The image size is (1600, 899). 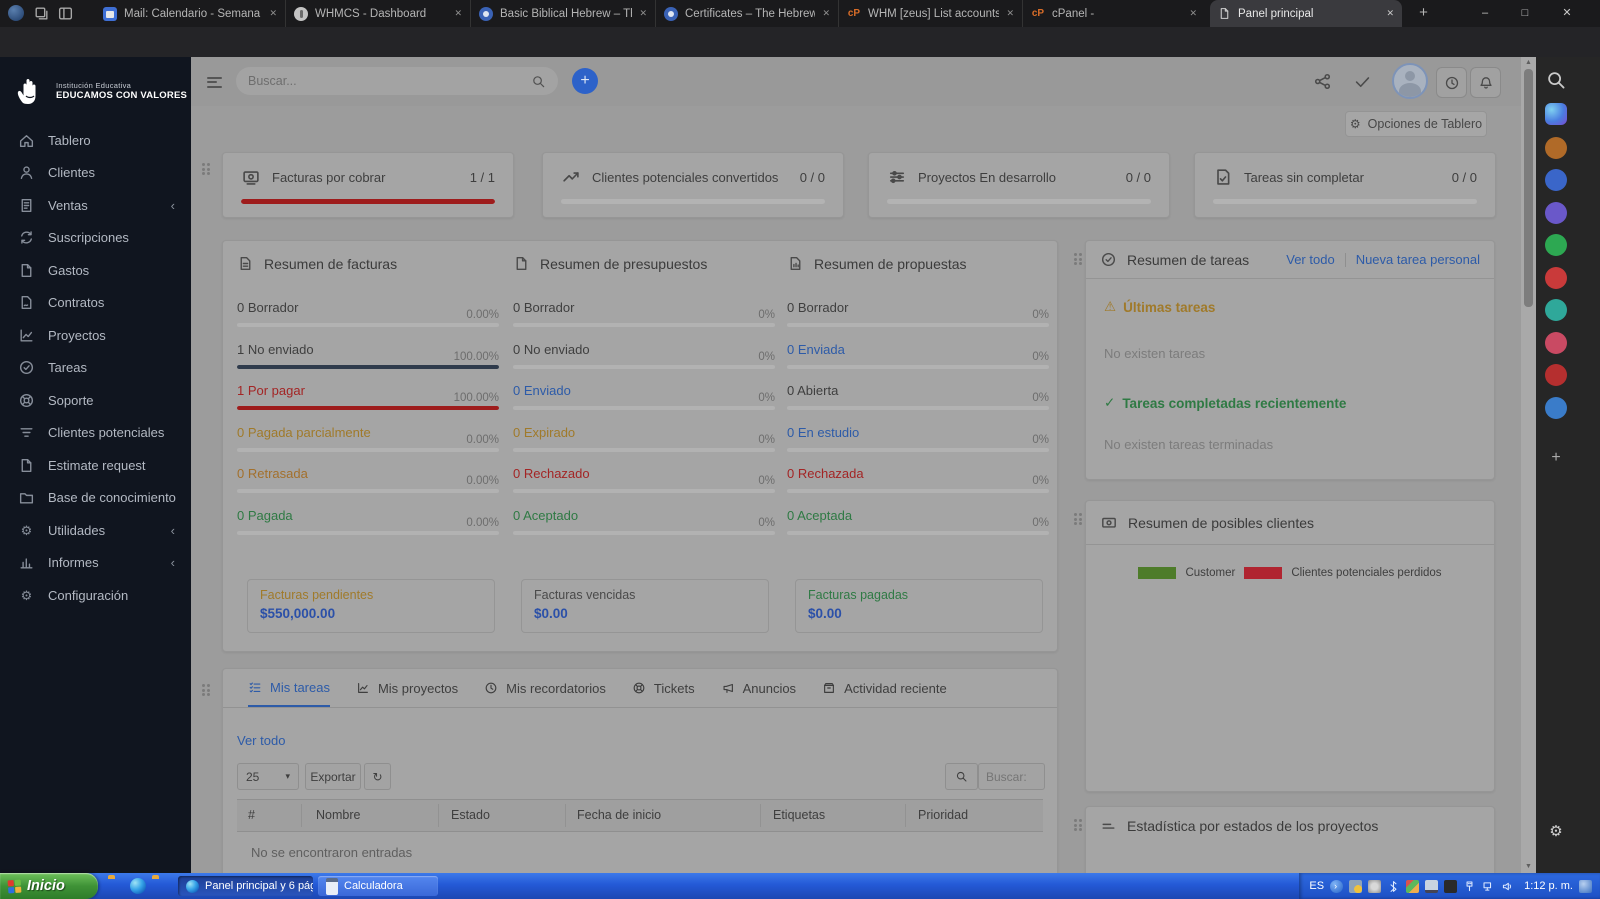 I want to click on summary-row-label: 0 Enviado, so click(x=542, y=390).